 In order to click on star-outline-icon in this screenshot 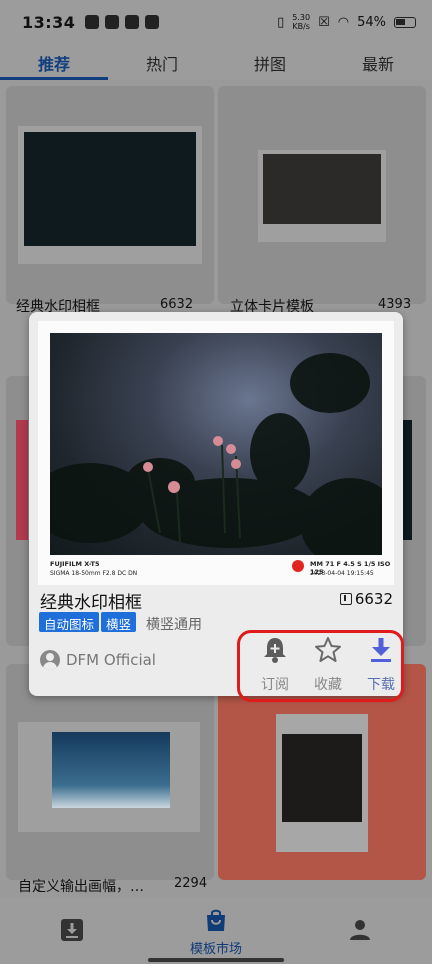, I will do `click(328, 649)`.